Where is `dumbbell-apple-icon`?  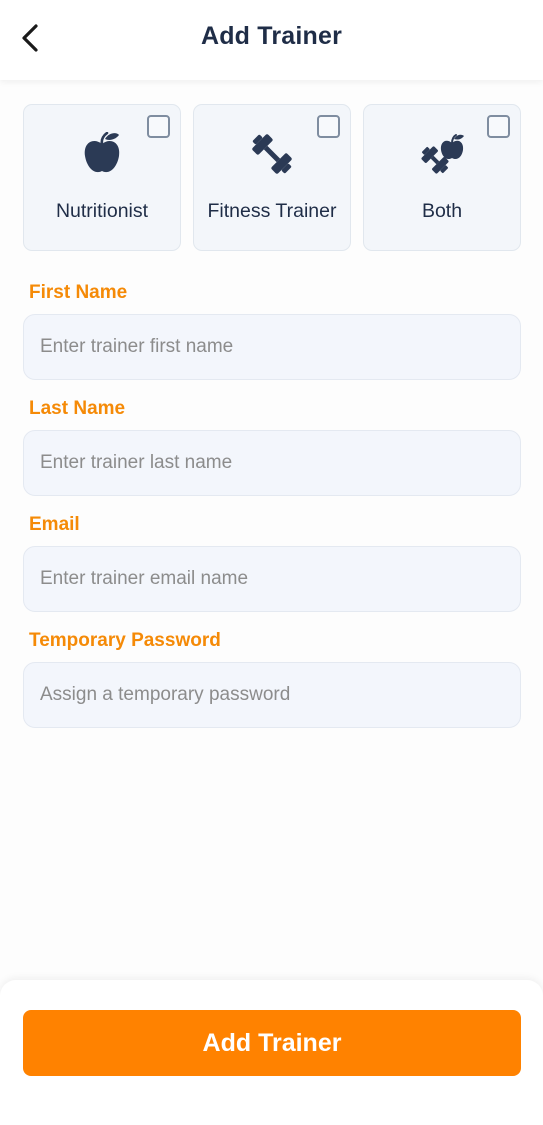
dumbbell-apple-icon is located at coordinates (442, 154).